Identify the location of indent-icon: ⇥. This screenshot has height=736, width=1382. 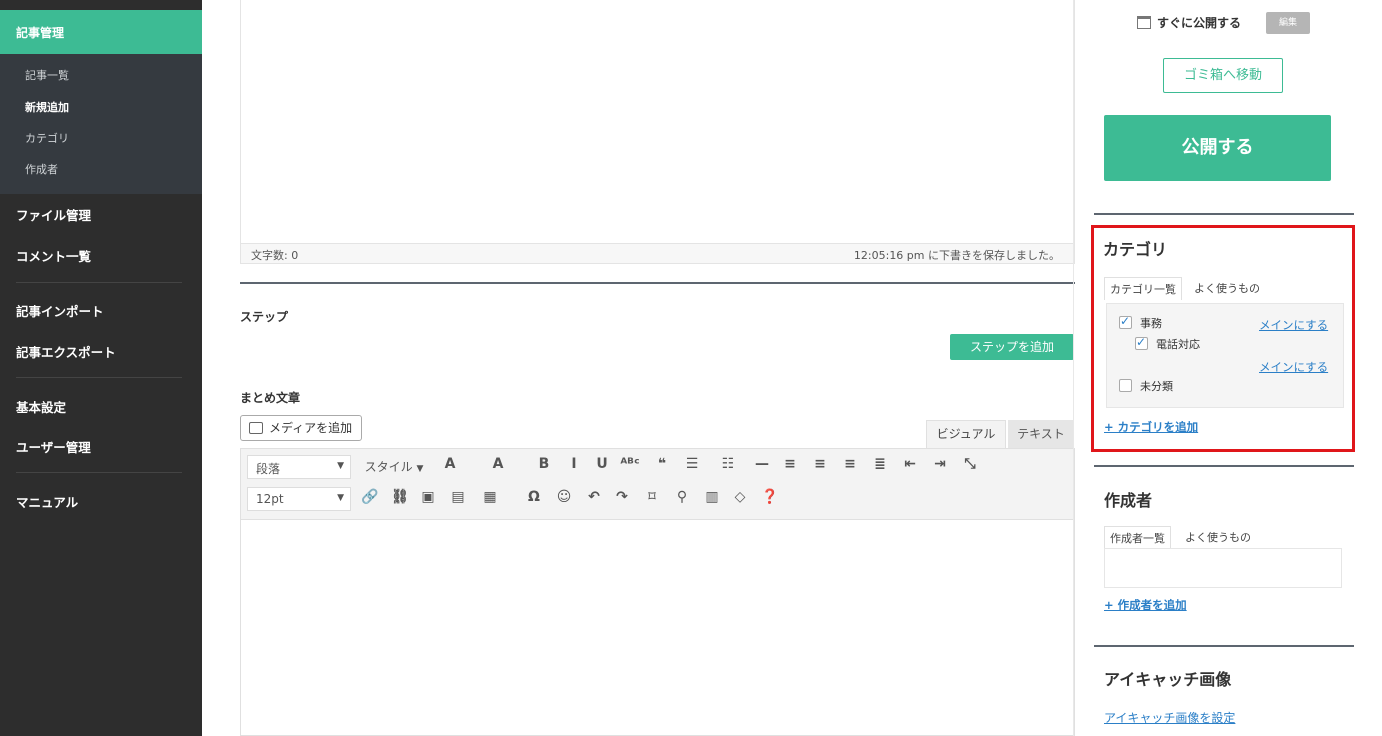
(940, 464).